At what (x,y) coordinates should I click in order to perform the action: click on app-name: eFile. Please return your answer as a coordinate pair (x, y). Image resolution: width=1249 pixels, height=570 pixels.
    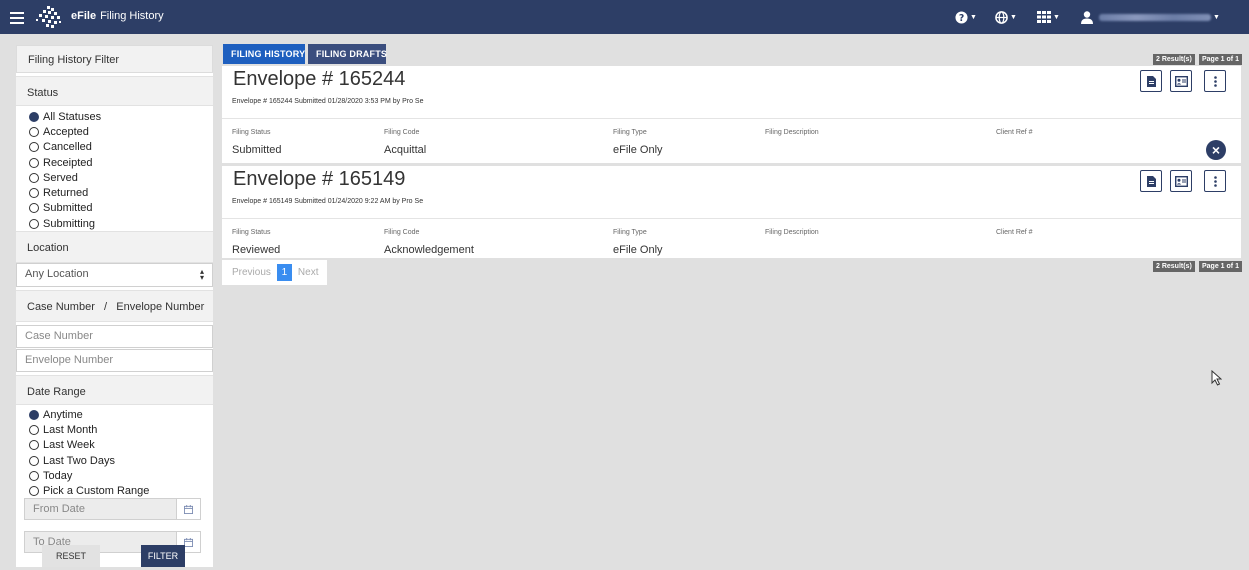
    Looking at the image, I should click on (84, 16).